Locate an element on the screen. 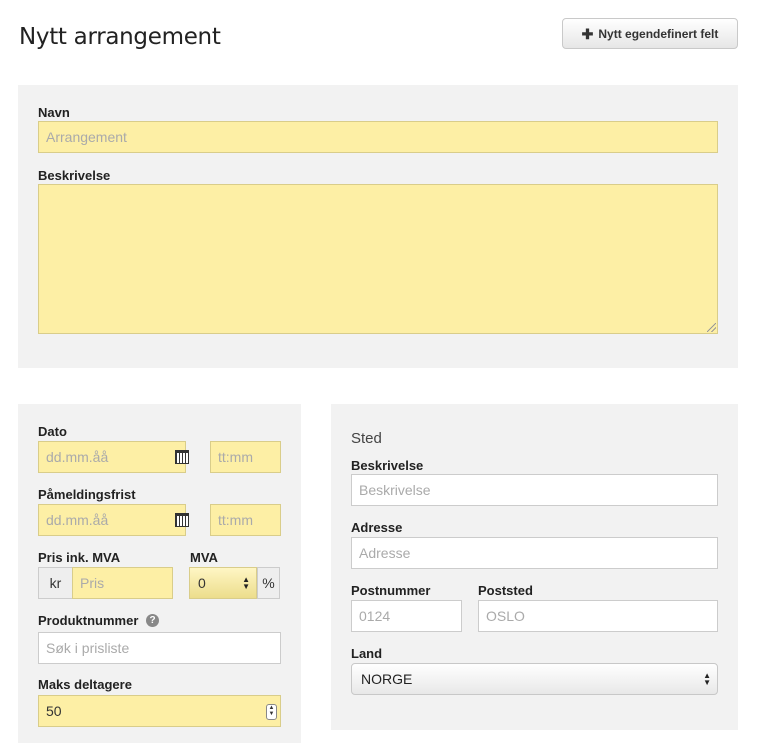 This screenshot has height=743, width=760. address-label: Adresse is located at coordinates (377, 527).